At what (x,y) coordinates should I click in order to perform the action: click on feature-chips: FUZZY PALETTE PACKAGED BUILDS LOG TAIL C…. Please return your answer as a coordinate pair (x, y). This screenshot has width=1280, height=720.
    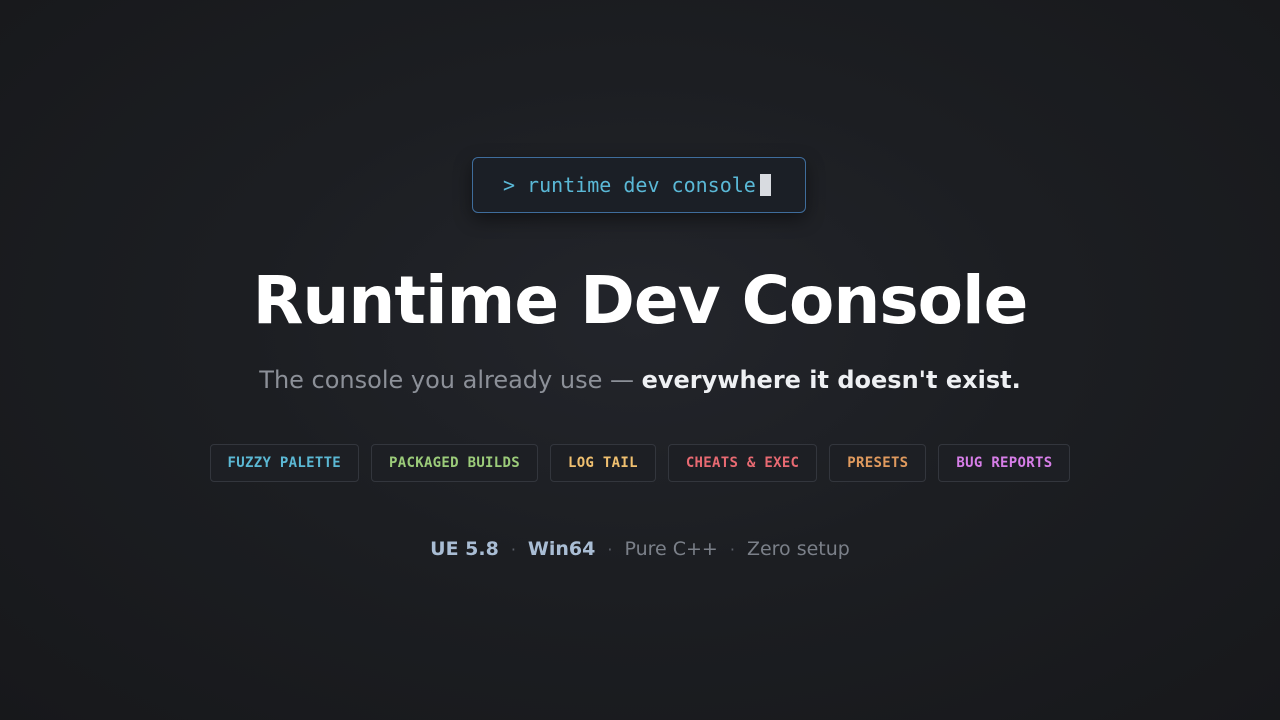
    Looking at the image, I should click on (640, 463).